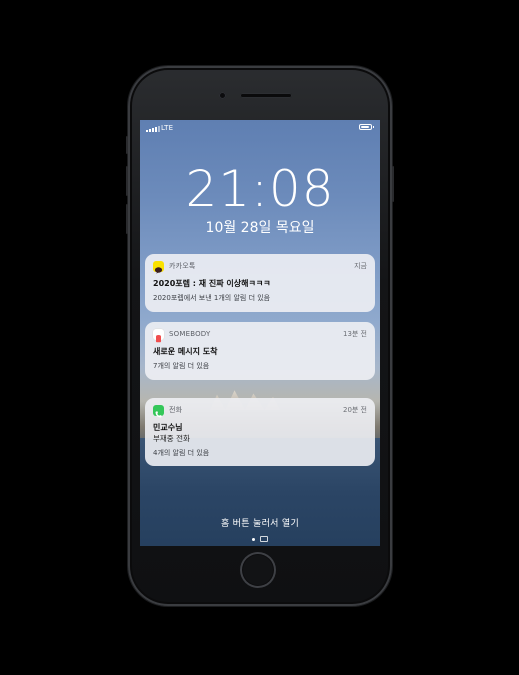 The image size is (519, 675). Describe the element at coordinates (181, 453) in the screenshot. I see `notification-more: 4개의 알림 더 있음` at that location.